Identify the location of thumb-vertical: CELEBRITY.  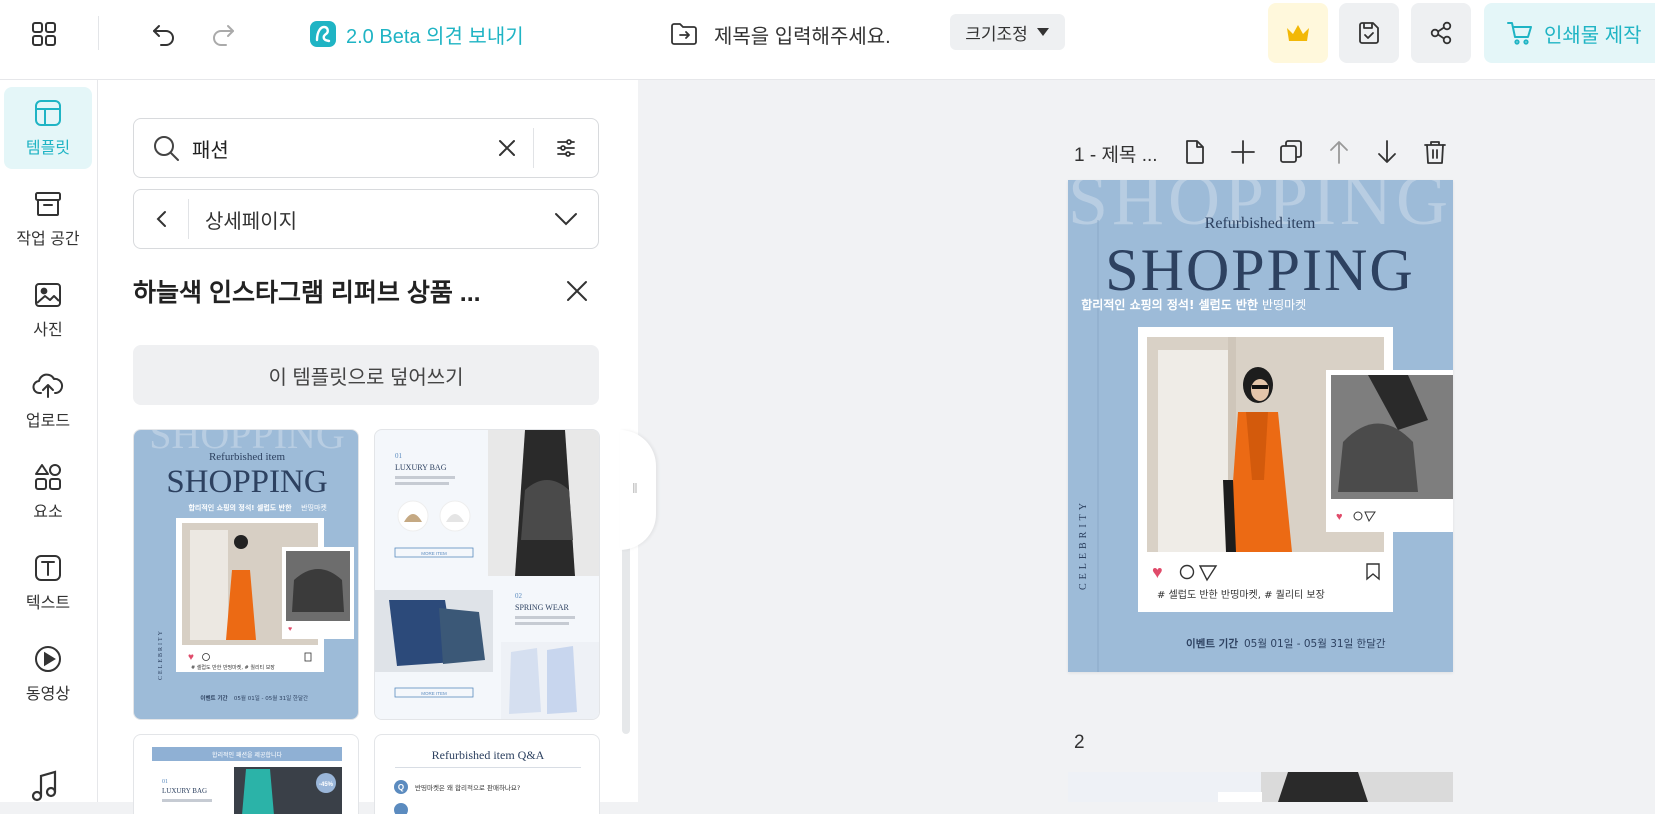
(161, 654).